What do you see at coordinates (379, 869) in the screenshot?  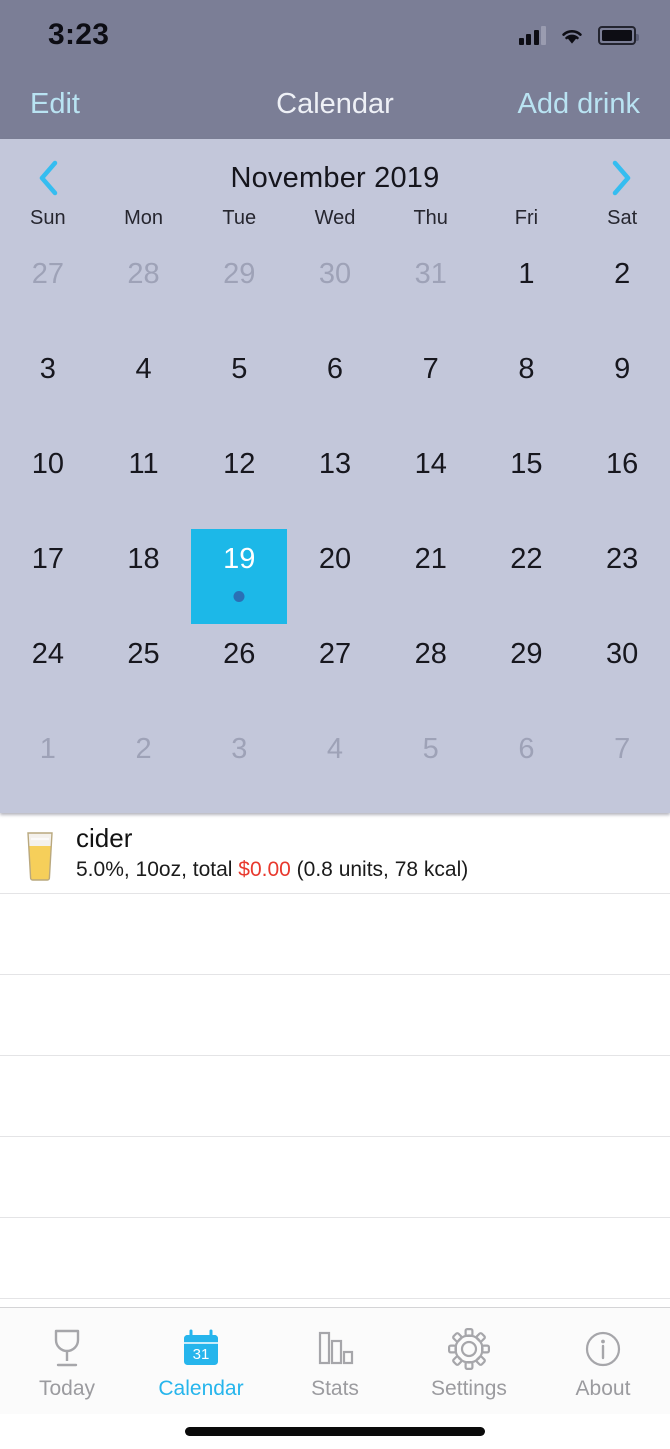 I see `drink-detail-suffix: (0.8 units, 78 kcal)` at bounding box center [379, 869].